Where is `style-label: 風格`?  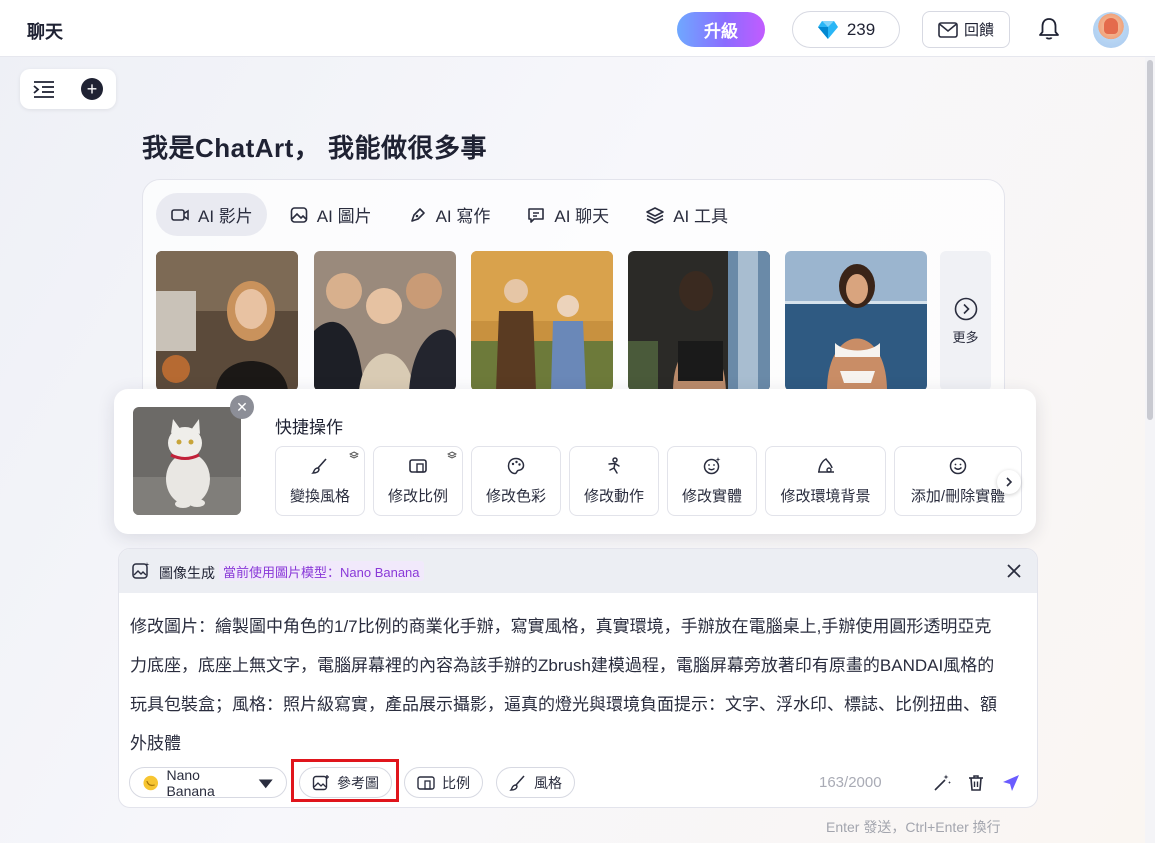 style-label: 風格 is located at coordinates (548, 782).